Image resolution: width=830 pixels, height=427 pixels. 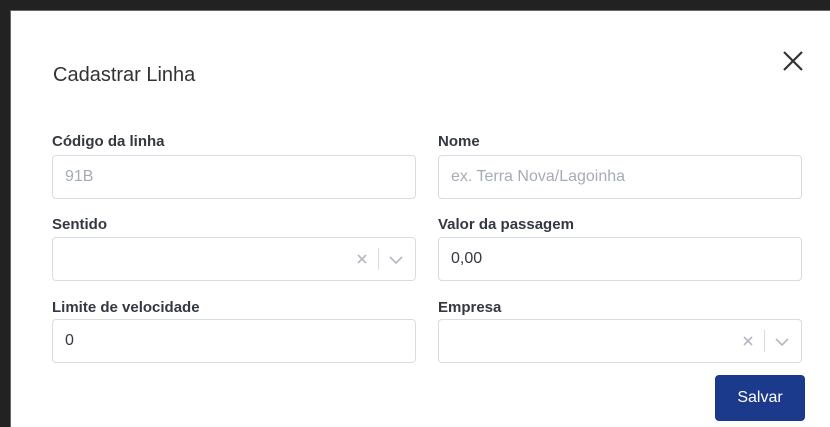 What do you see at coordinates (506, 224) in the screenshot?
I see `valor-label: Valor da passagem` at bounding box center [506, 224].